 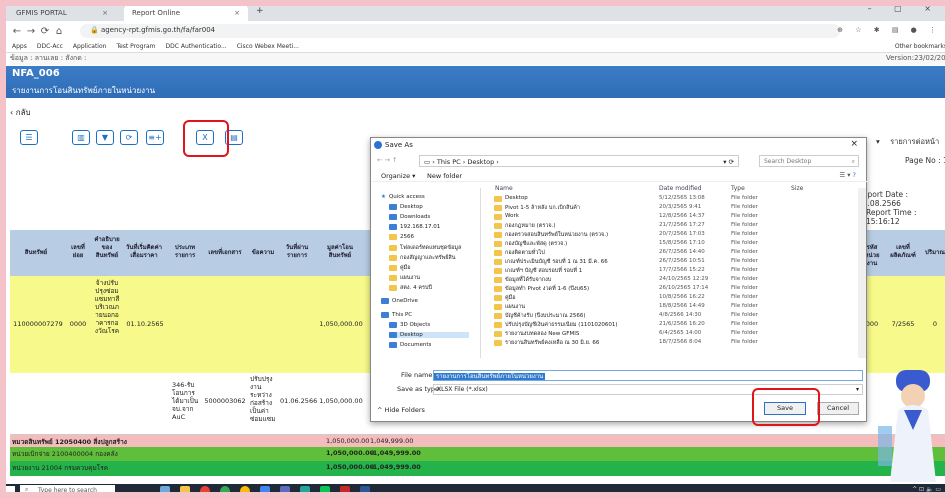 I want to click on col-size: Size, so click(x=797, y=188).